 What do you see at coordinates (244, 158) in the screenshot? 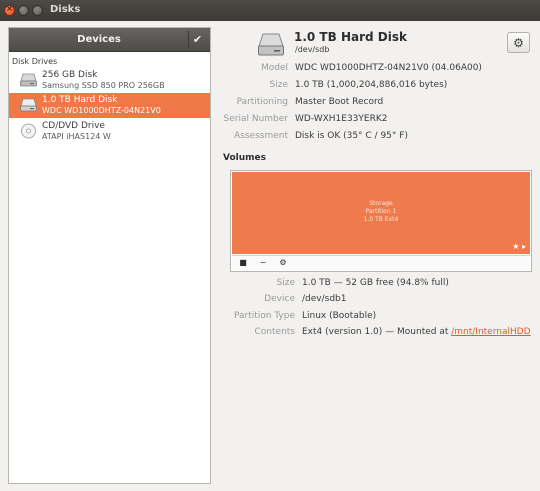
I see `volumes-heading: Volumes` at bounding box center [244, 158].